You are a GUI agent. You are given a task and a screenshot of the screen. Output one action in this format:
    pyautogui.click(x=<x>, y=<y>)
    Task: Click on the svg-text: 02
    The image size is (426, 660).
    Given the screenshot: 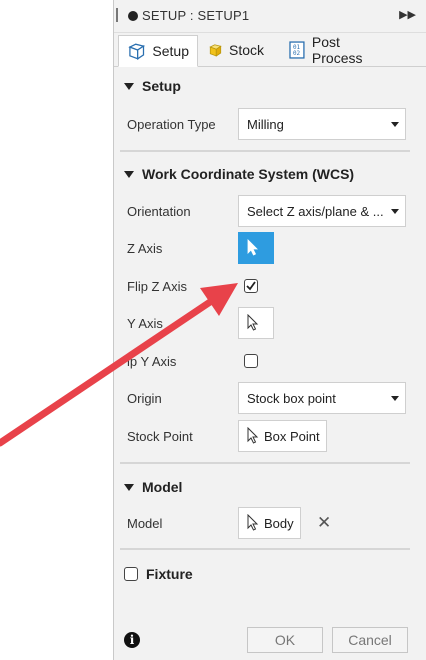 What is the action you would take?
    pyautogui.click(x=297, y=53)
    